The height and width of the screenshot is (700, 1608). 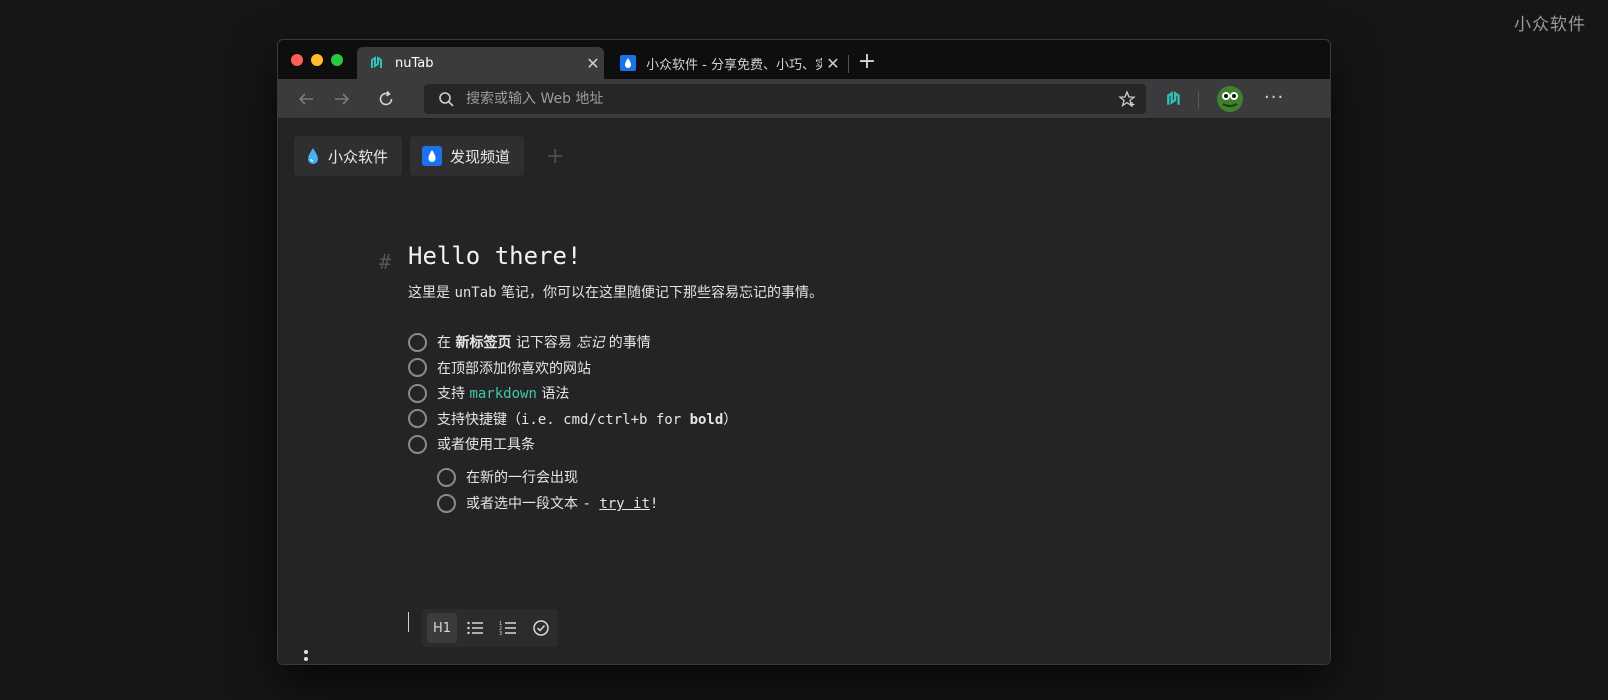 I want to click on numbered-list-icon: 123, so click(x=507, y=628).